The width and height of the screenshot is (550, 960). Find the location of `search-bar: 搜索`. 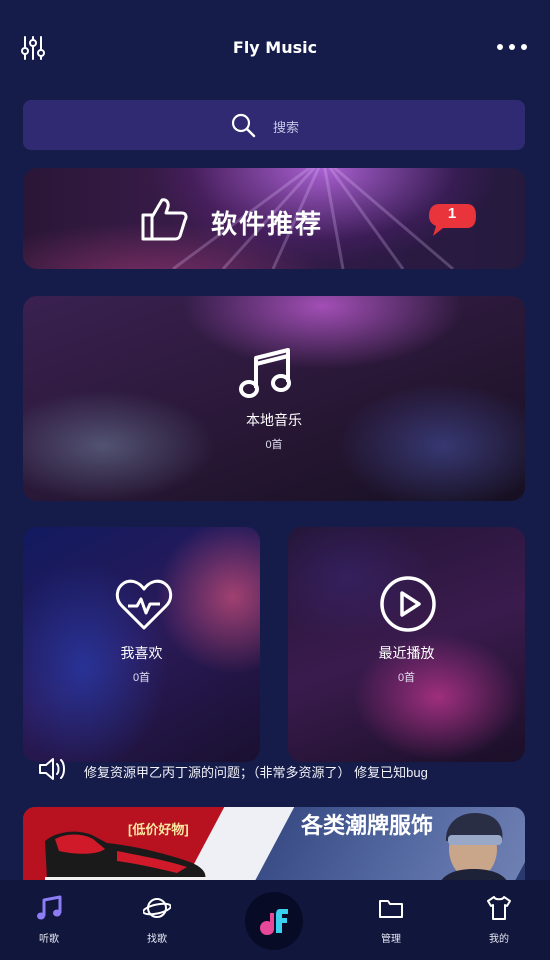

search-bar: 搜索 is located at coordinates (274, 125).